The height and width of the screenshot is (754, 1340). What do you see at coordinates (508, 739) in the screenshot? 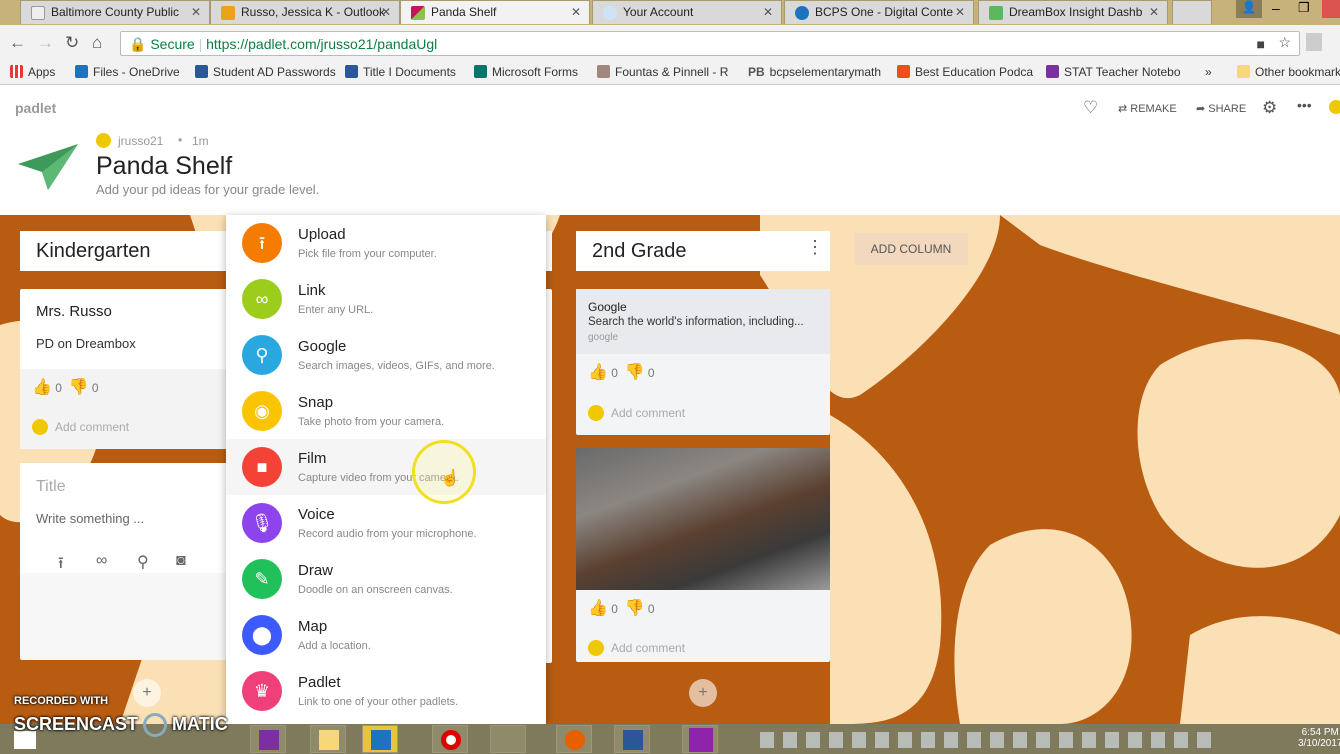
I see `taskbar-snipping` at bounding box center [508, 739].